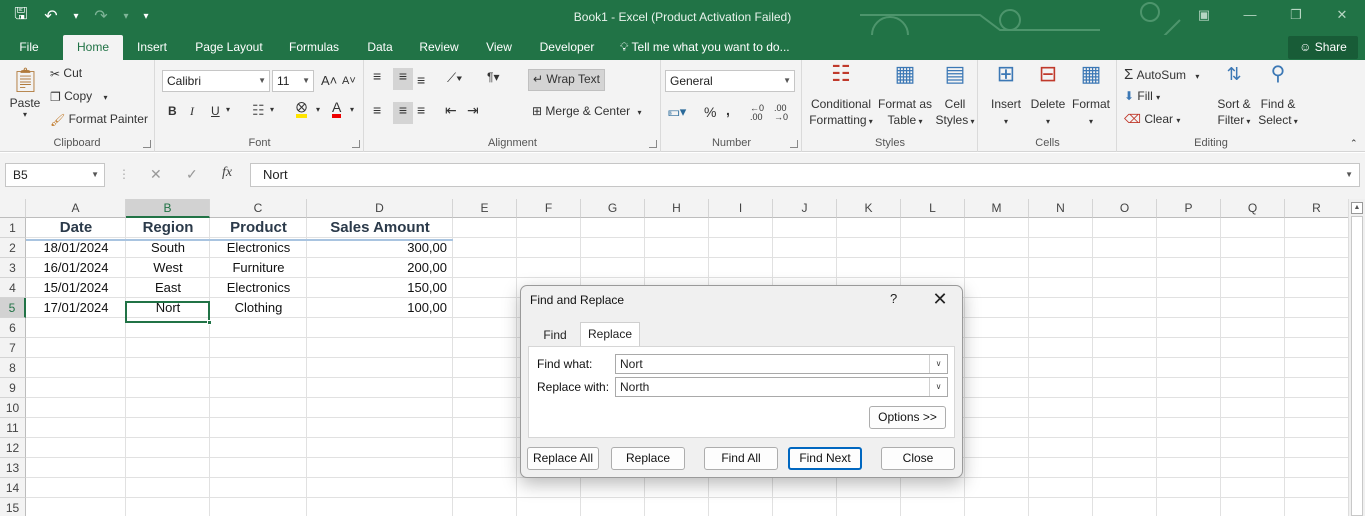  What do you see at coordinates (229, 47) in the screenshot?
I see `tab-page-layout: Page Layout` at bounding box center [229, 47].